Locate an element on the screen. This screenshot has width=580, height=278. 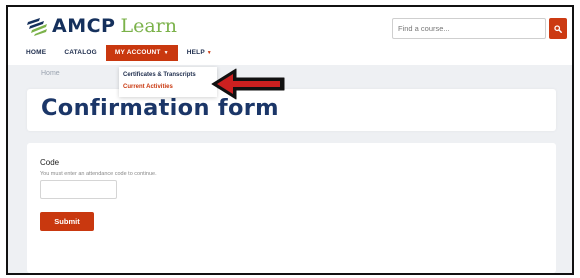
logo-product-text: Learn is located at coordinates (148, 26).